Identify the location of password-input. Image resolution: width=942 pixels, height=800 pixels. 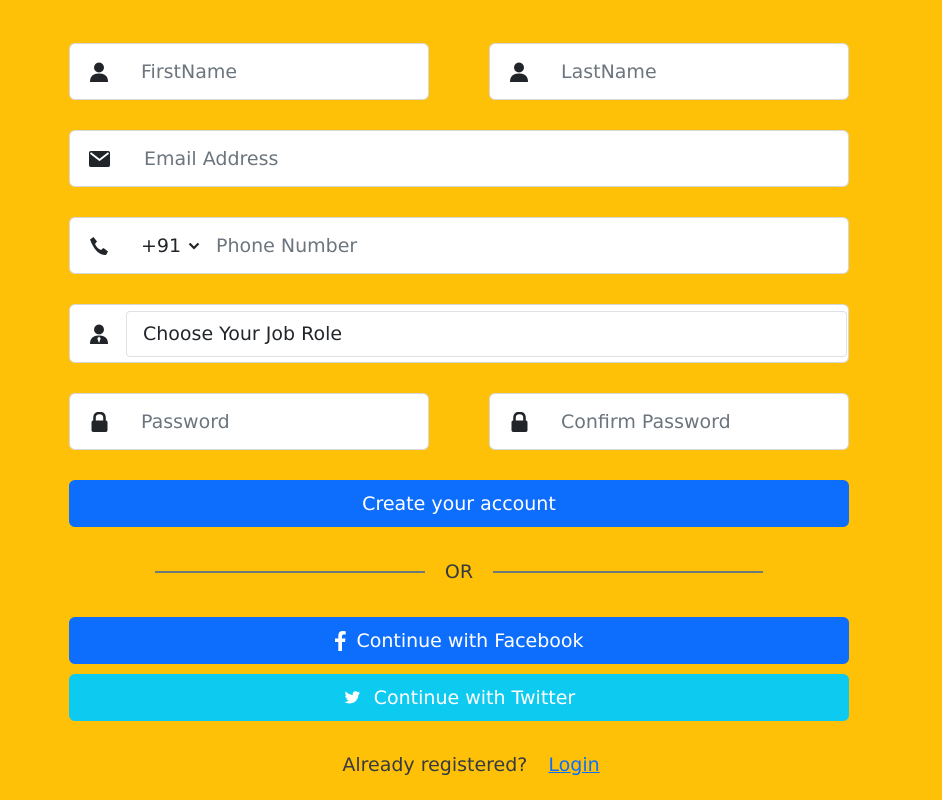
(281, 421).